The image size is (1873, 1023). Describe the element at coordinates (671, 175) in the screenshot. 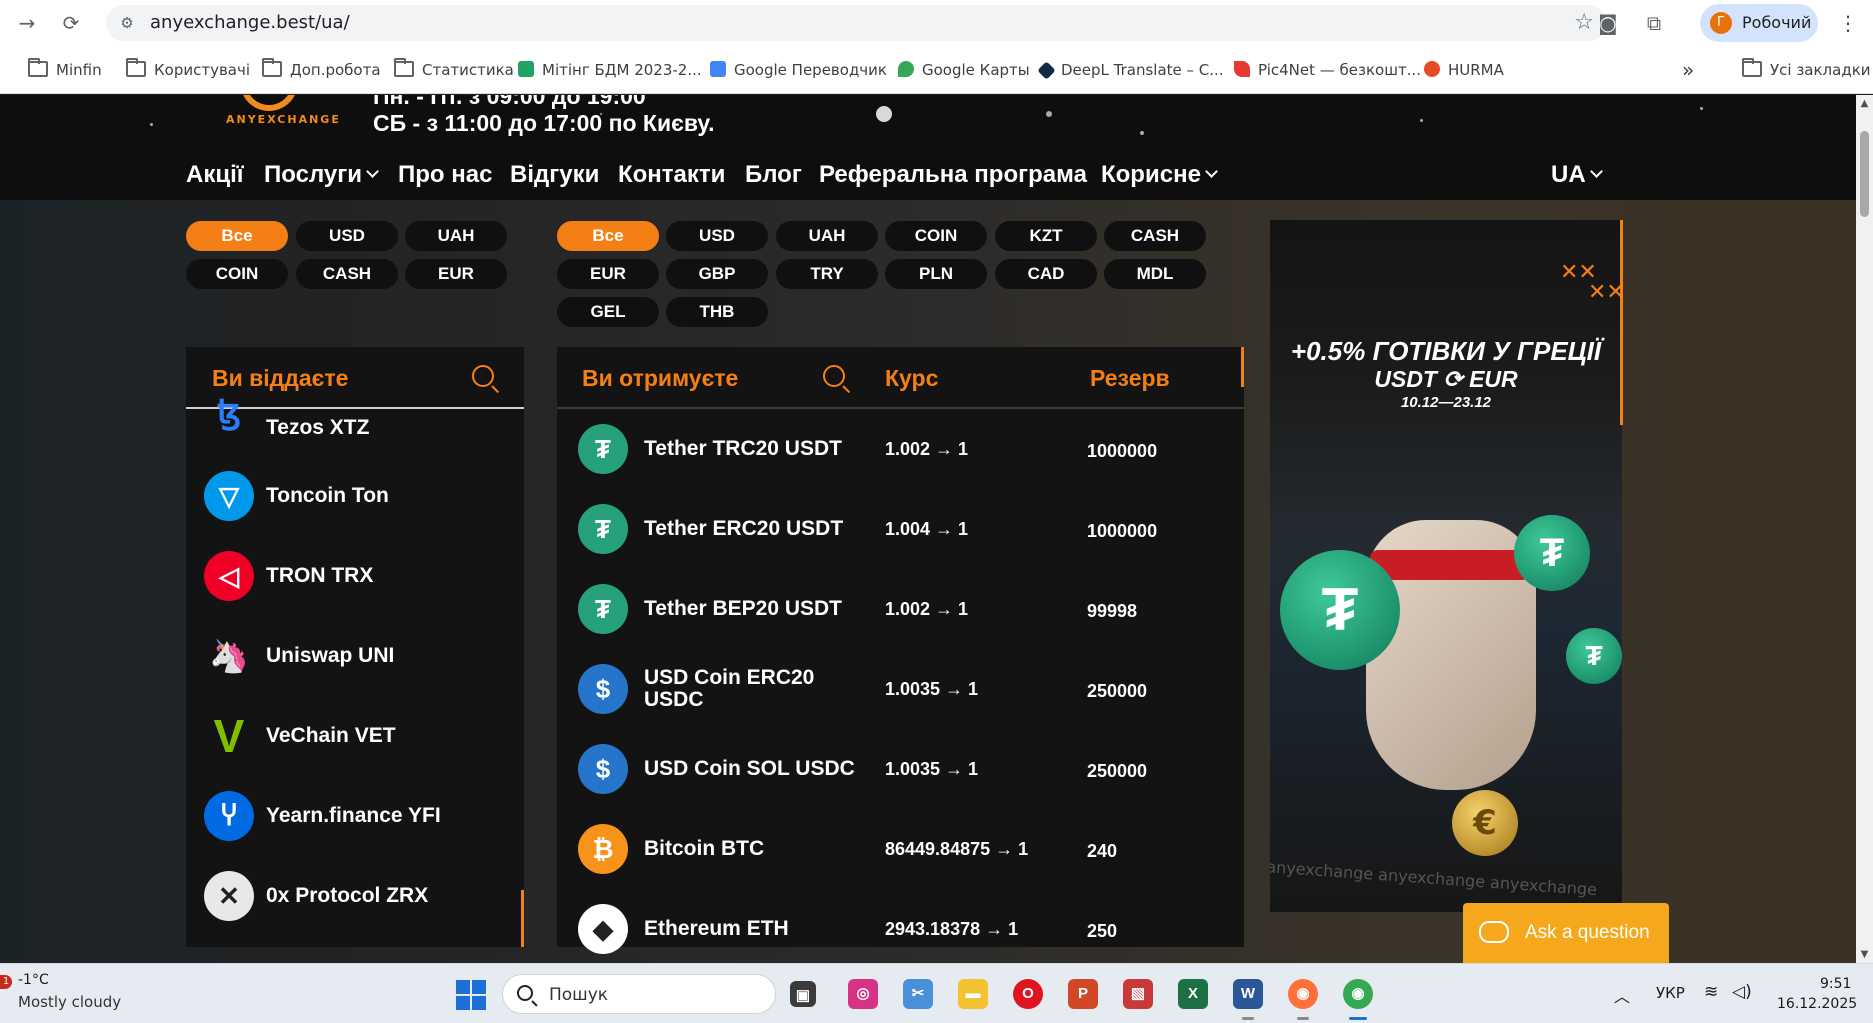

I see `nav-contacts: Контакти` at that location.